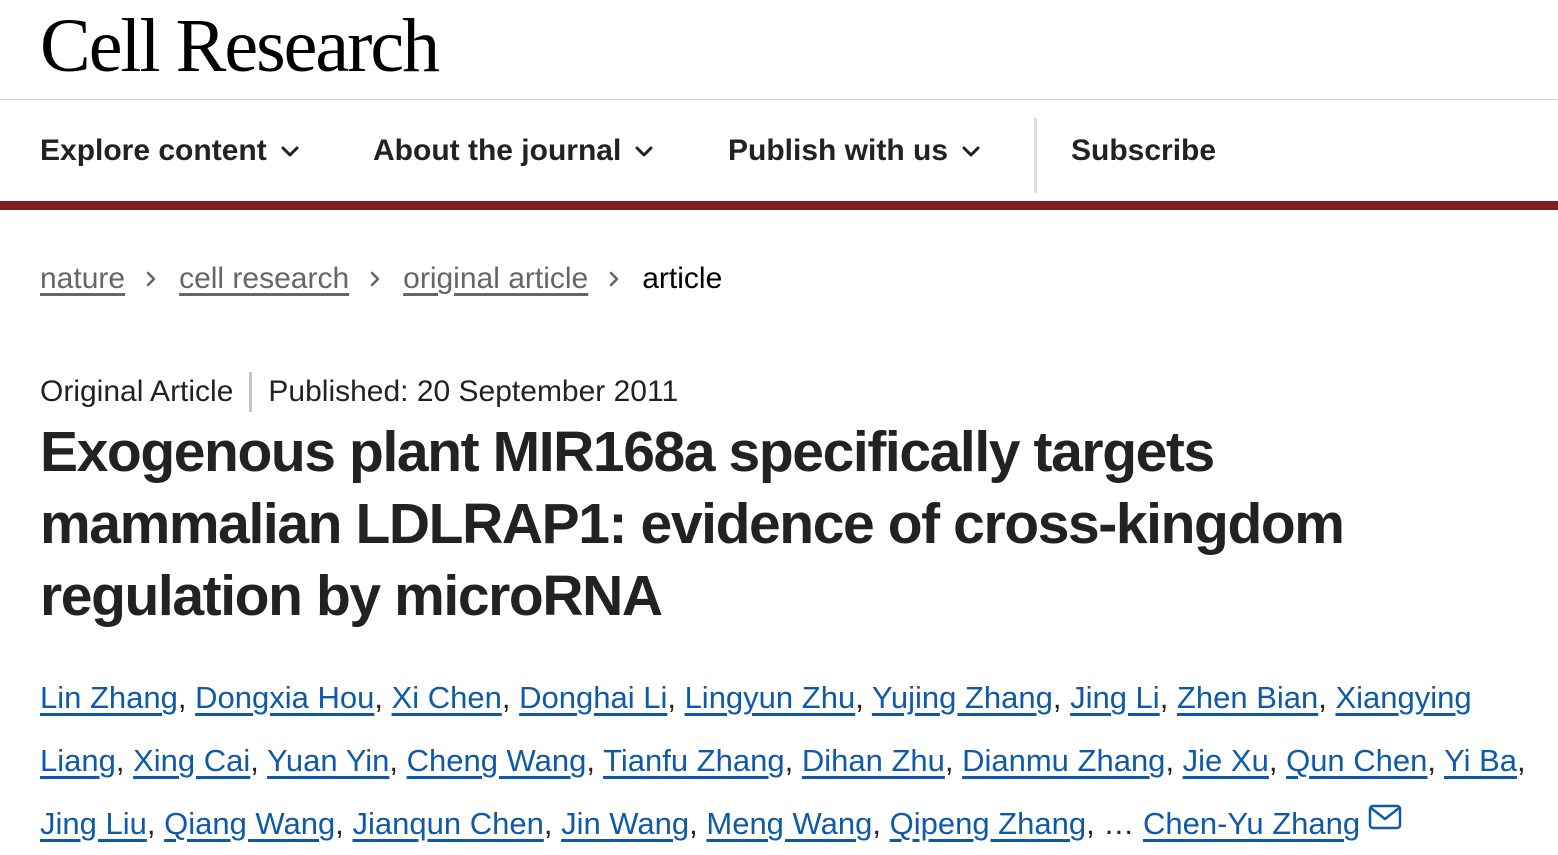 This screenshot has width=1558, height=855. Describe the element at coordinates (789, 823) in the screenshot. I see `author-link: Meng Wang` at that location.